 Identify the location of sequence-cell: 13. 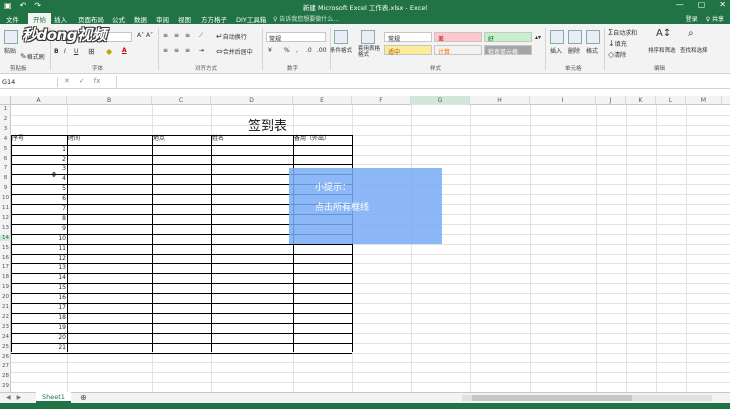
(38, 268).